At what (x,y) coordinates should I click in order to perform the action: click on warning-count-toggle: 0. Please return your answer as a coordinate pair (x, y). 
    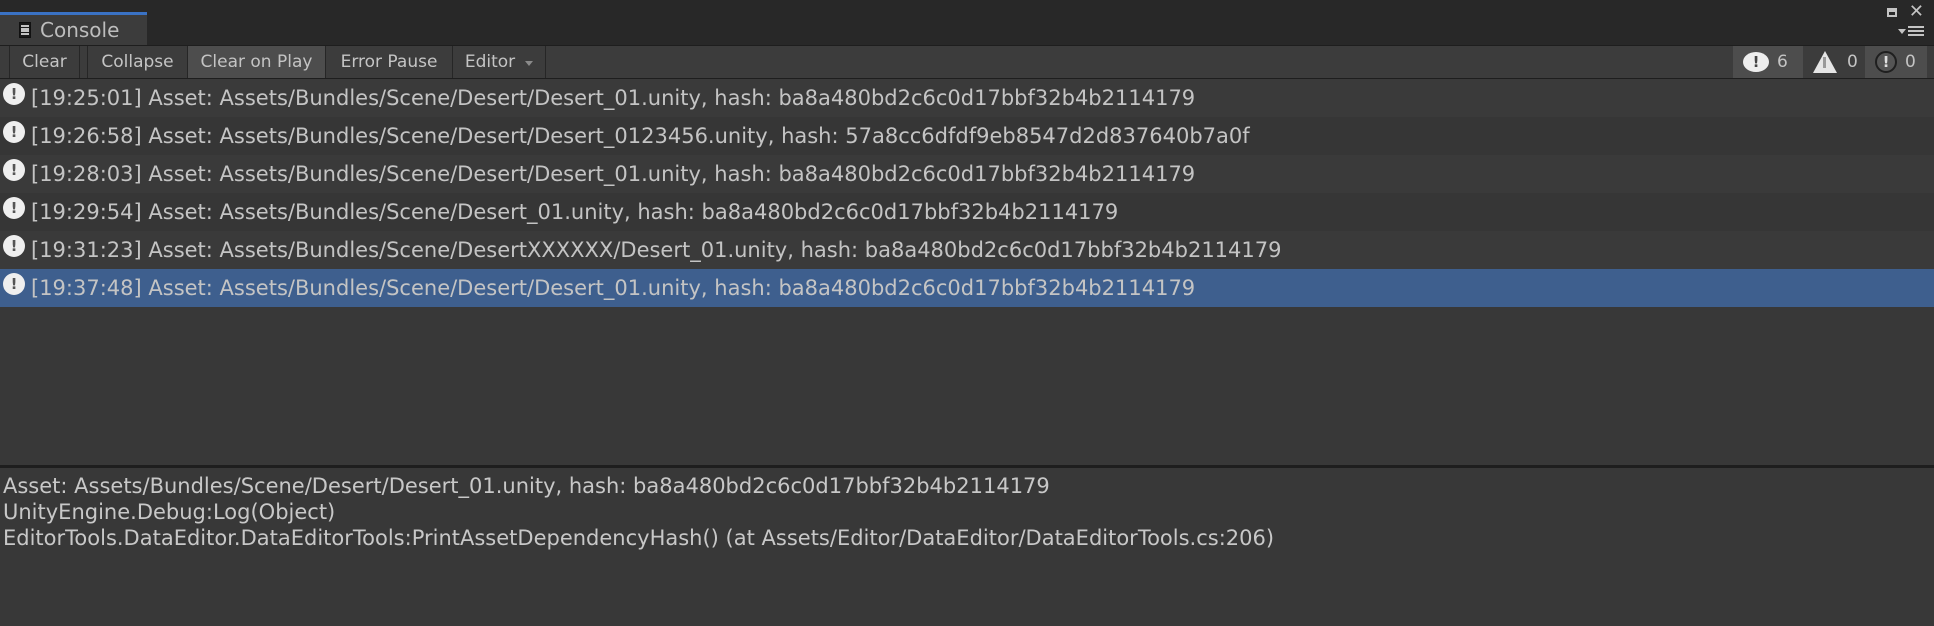
    Looking at the image, I should click on (1834, 62).